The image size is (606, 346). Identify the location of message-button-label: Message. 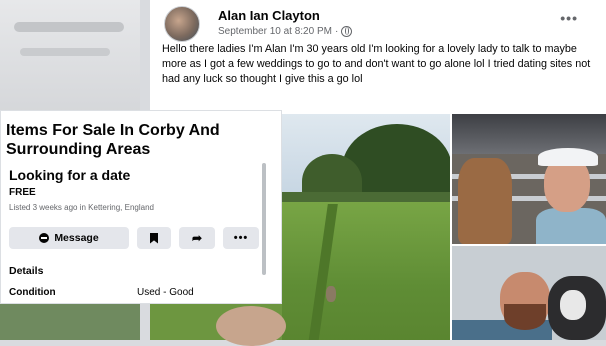
(76, 238).